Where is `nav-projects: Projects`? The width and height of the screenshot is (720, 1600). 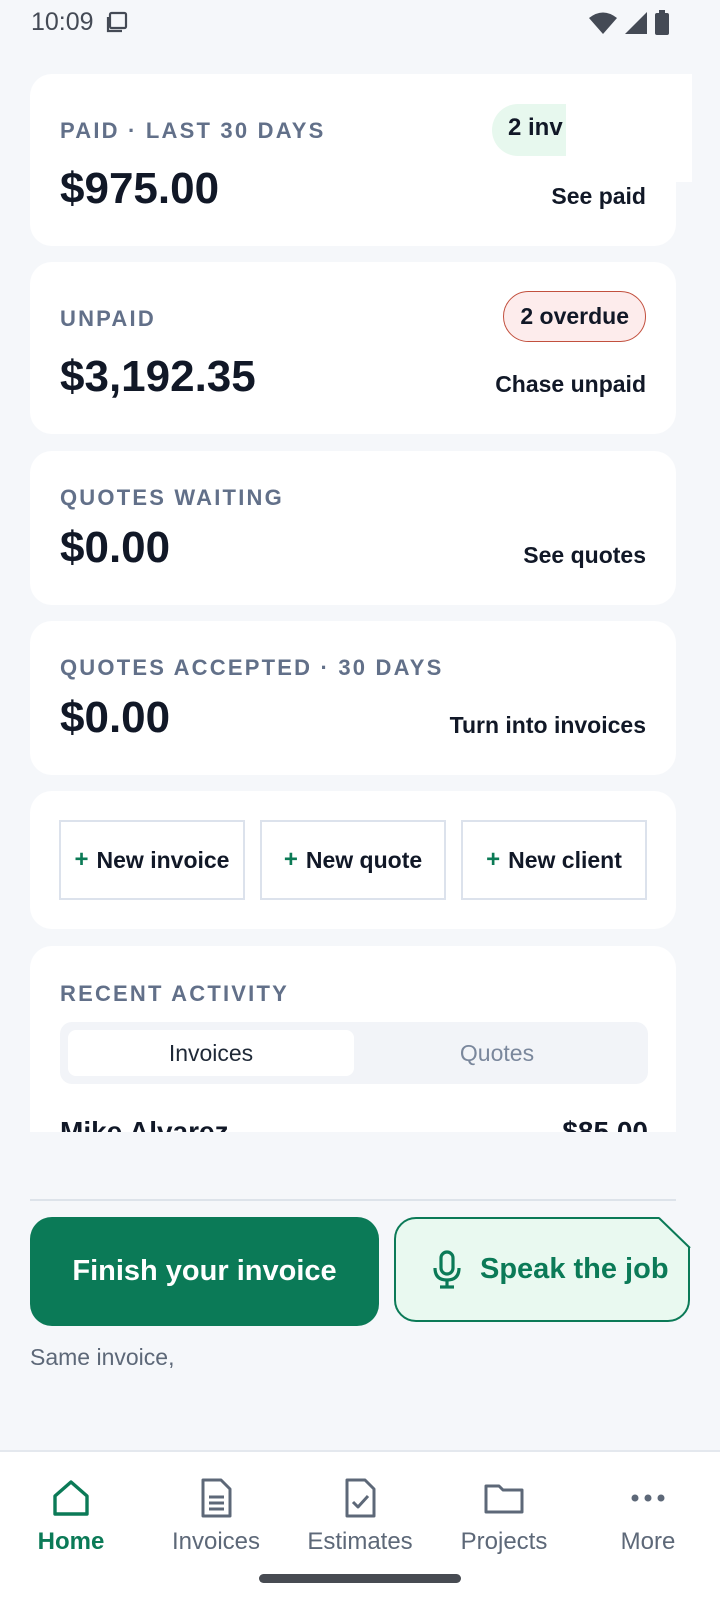 nav-projects: Projects is located at coordinates (504, 1521).